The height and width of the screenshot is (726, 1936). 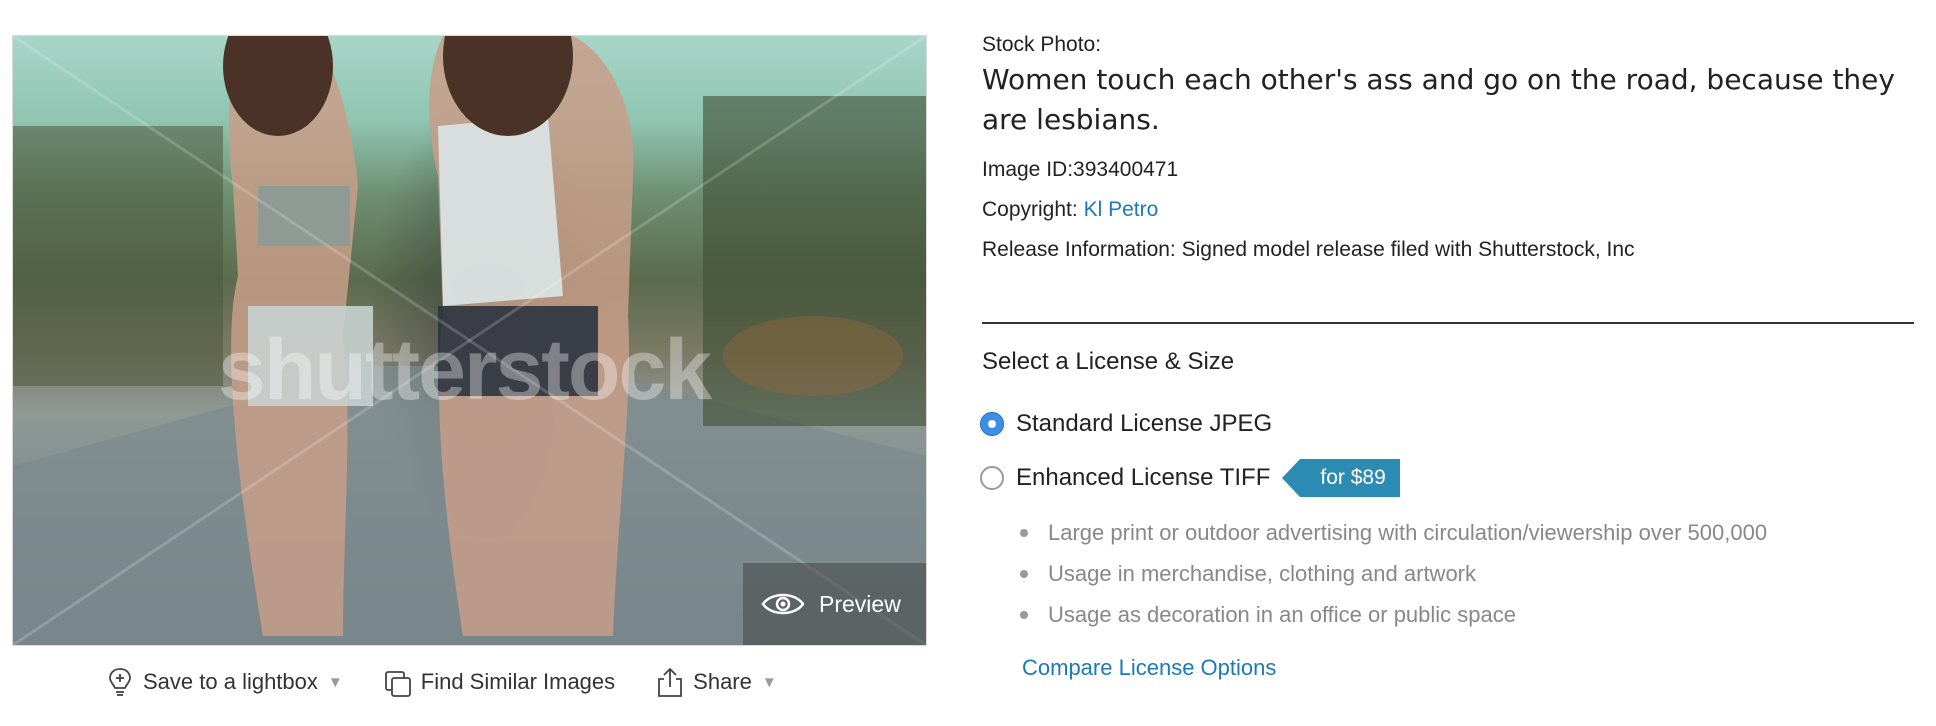 I want to click on image-id-value: 393400471, so click(x=1126, y=169).